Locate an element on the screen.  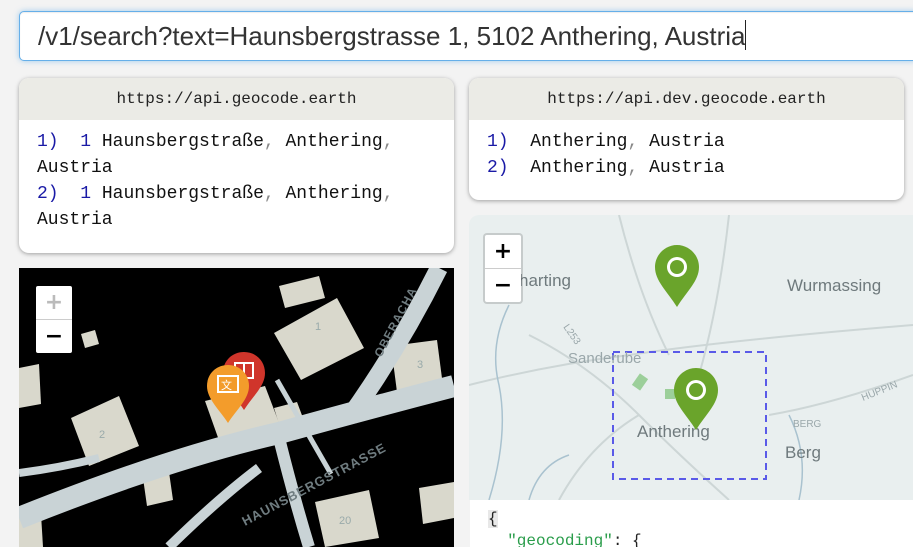
left-zoom-control: + − is located at coordinates (54, 319).